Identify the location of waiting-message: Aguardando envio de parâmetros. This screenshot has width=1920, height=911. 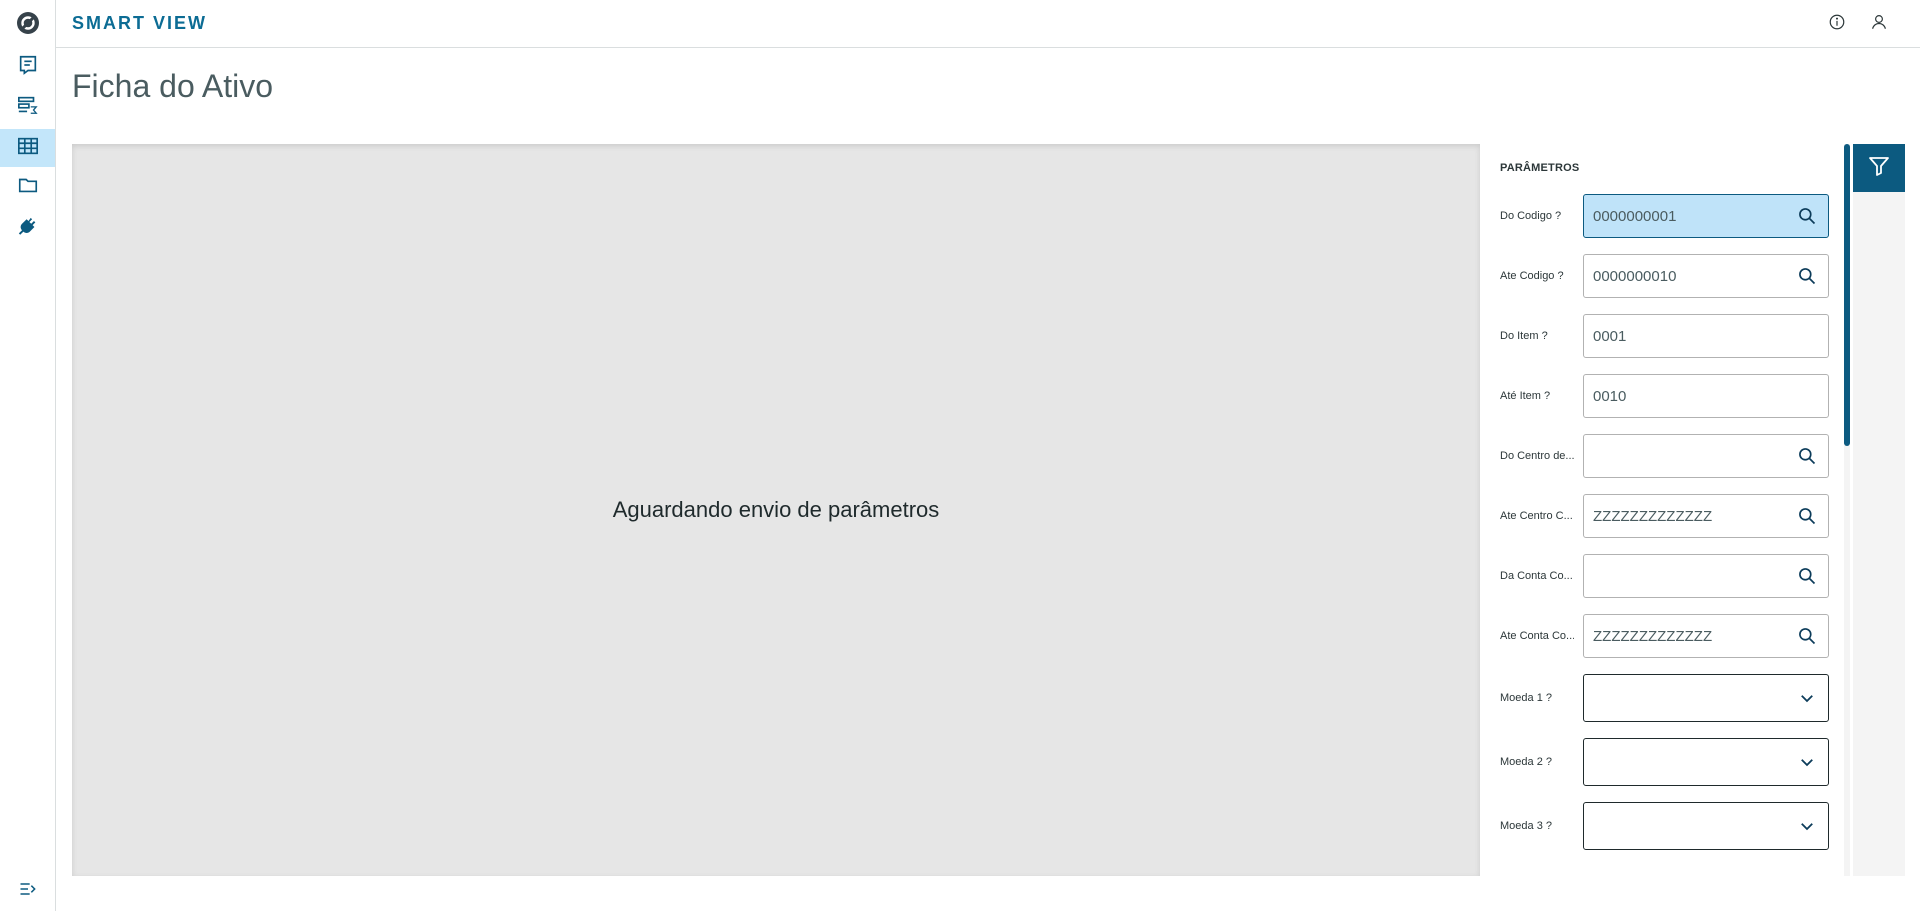
(776, 509).